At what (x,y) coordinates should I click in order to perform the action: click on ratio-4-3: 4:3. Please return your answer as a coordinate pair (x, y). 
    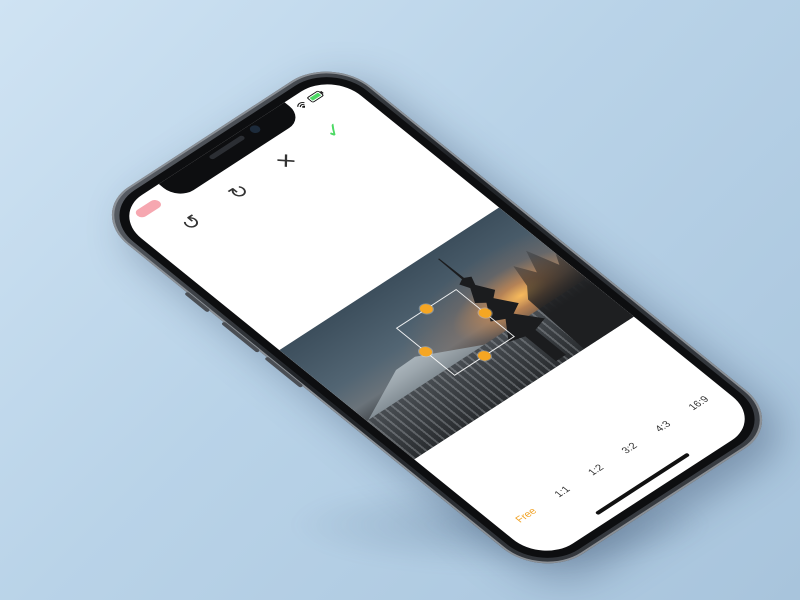
    Looking at the image, I should click on (663, 426).